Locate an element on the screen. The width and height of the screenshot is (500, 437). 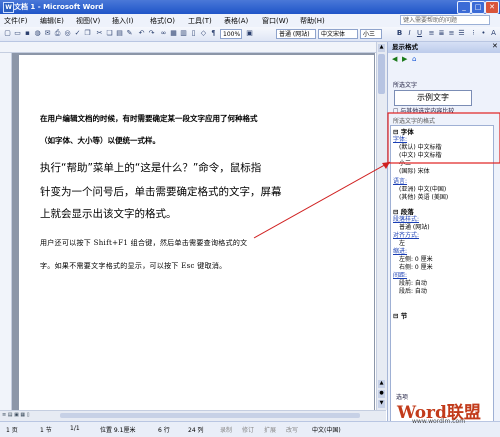
status-page-of: 1/1 is located at coordinates (75, 428).